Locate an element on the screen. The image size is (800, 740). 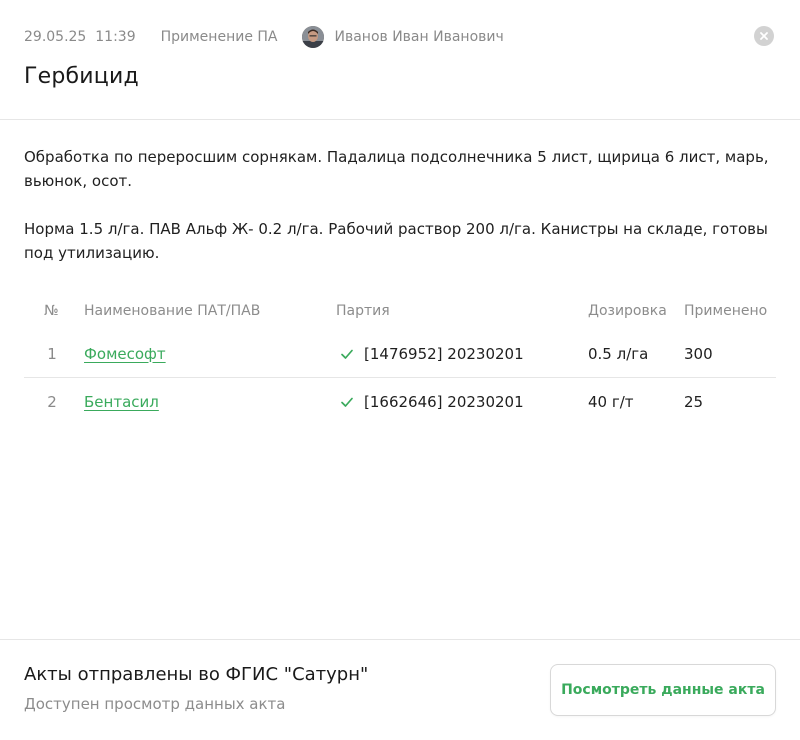
record-type: Применение ПА is located at coordinates (219, 37).